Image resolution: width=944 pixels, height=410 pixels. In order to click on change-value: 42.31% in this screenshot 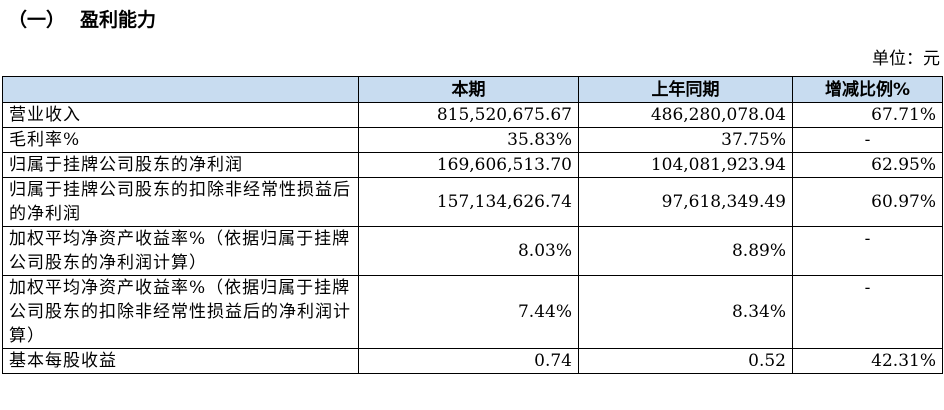, I will do `click(867, 361)`.